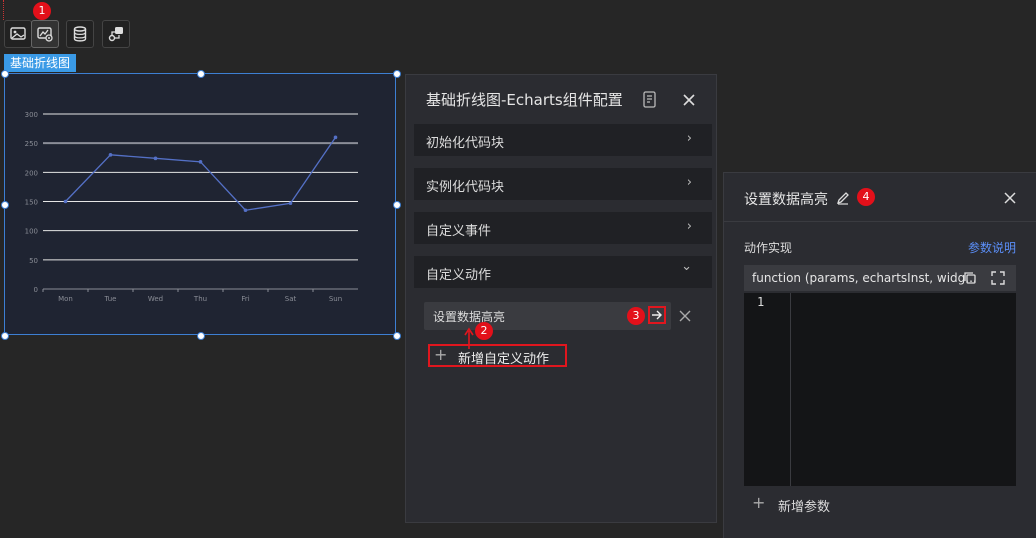  What do you see at coordinates (31, 203) in the screenshot?
I see `y-tick-label: 150` at bounding box center [31, 203].